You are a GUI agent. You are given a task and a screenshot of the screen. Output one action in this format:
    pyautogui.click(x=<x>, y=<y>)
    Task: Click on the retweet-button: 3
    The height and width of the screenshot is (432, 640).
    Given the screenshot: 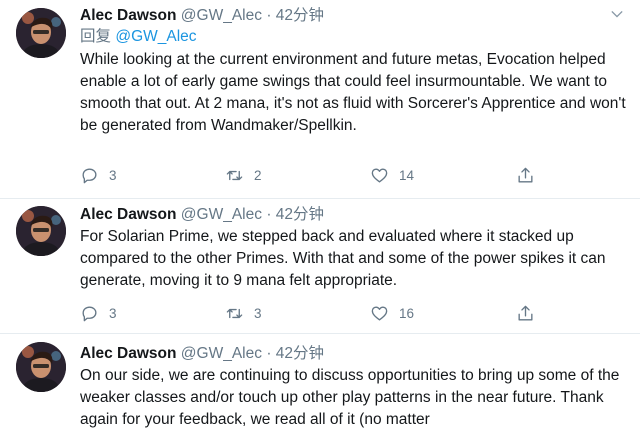 What is the action you would take?
    pyautogui.click(x=243, y=313)
    